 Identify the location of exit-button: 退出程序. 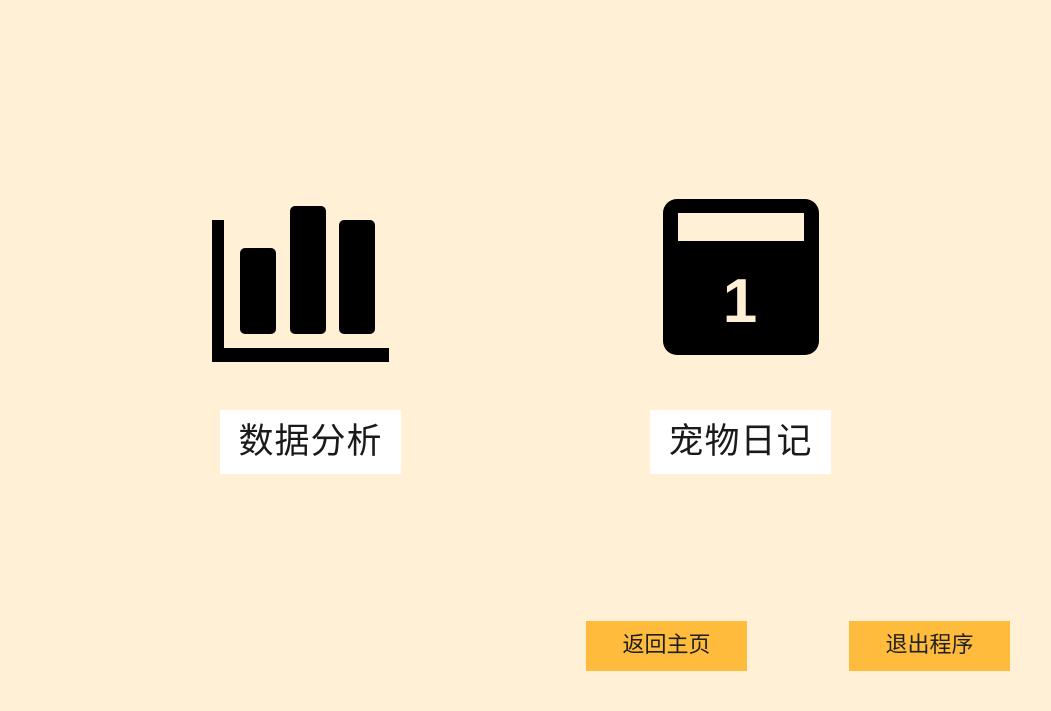
(929, 646).